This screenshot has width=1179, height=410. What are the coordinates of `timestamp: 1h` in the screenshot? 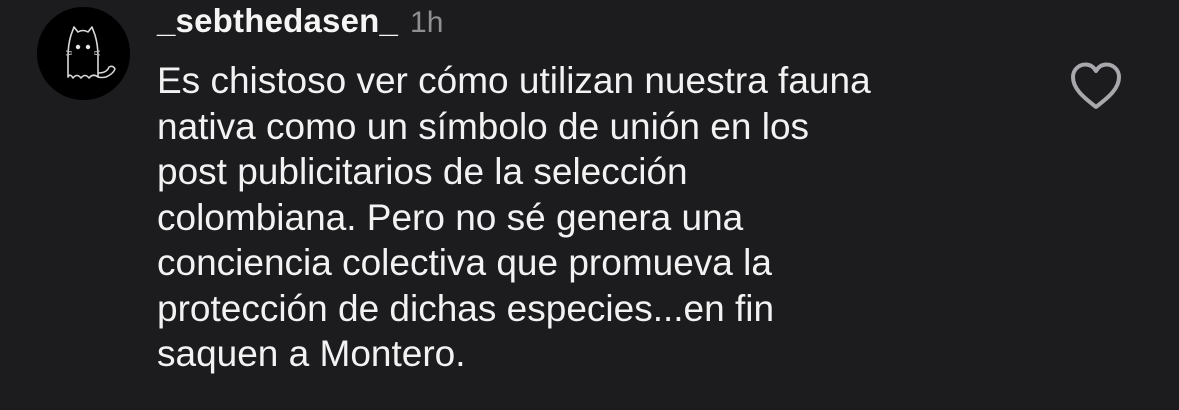 It's located at (427, 22).